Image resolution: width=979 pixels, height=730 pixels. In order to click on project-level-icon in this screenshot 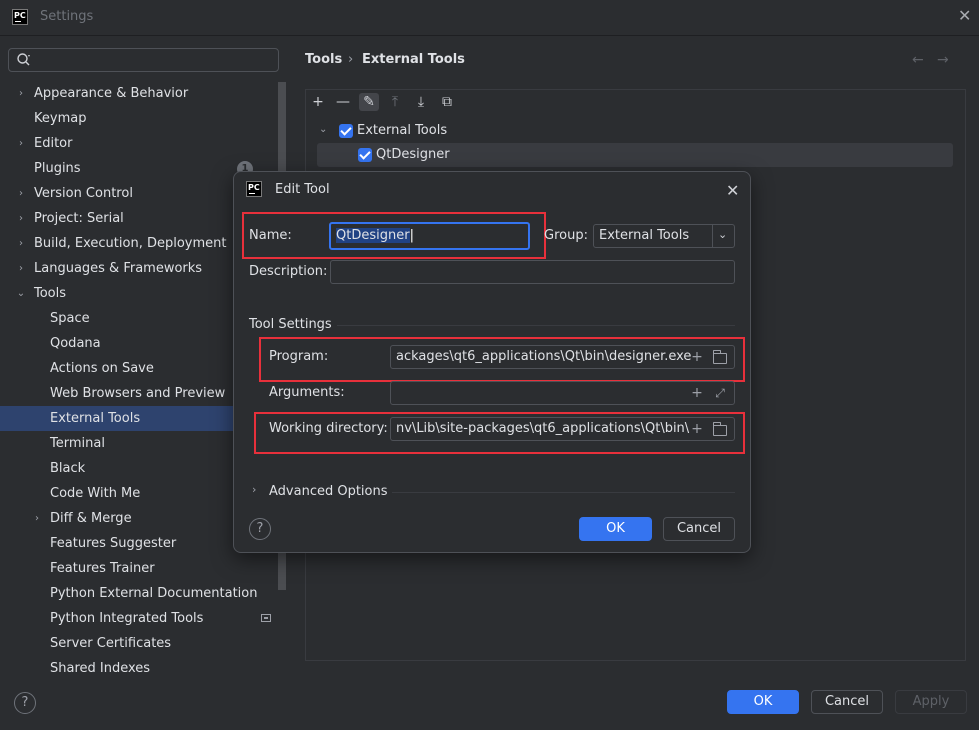, I will do `click(266, 618)`.